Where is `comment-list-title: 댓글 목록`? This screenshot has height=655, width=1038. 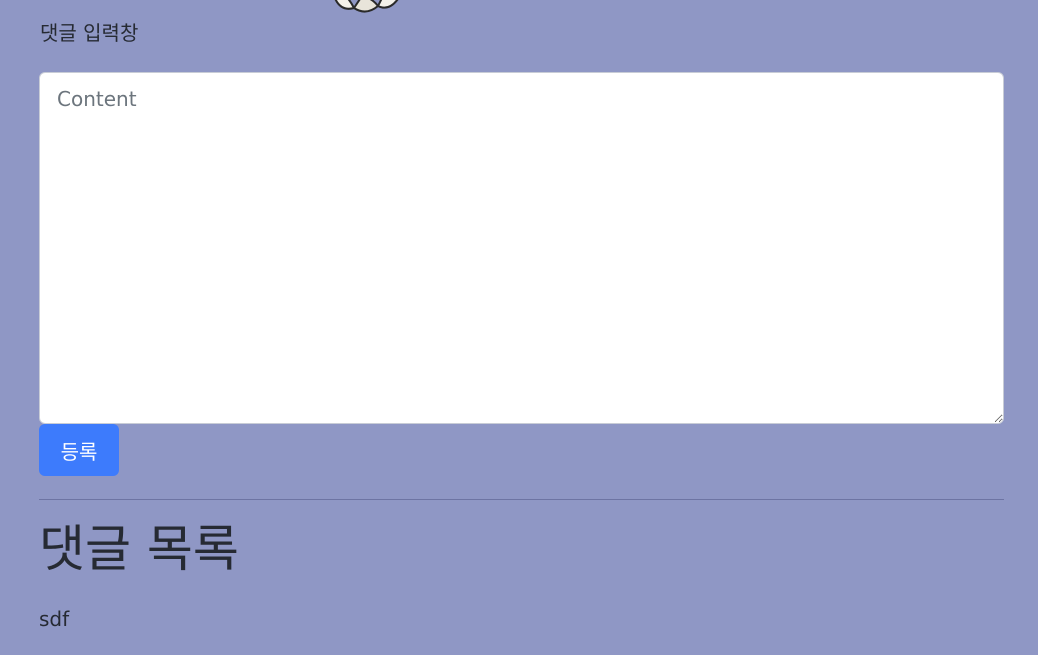 comment-list-title: 댓글 목록 is located at coordinates (139, 549).